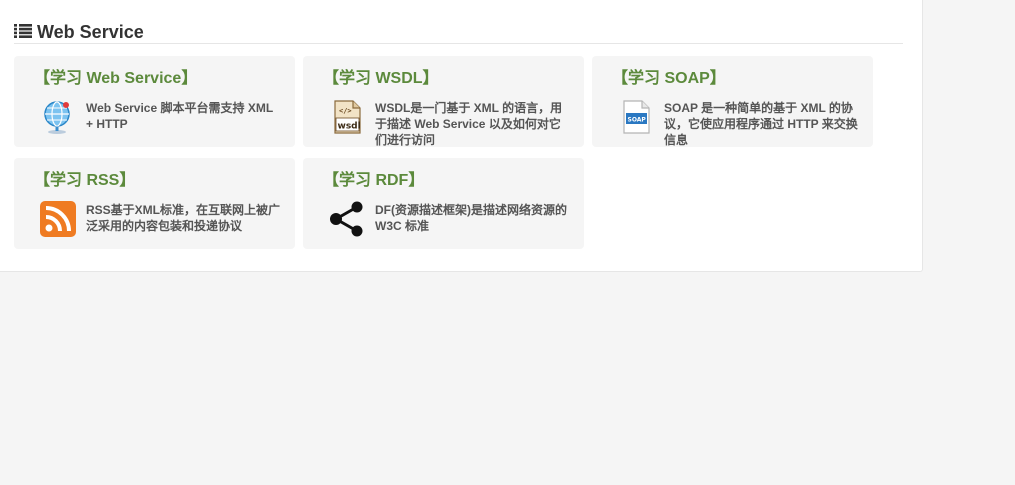  I want to click on rss-icon, so click(58, 219).